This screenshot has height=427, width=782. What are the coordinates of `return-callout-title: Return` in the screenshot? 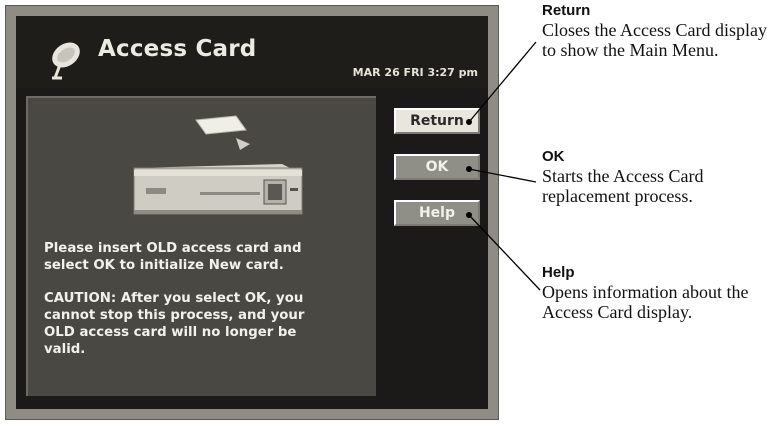 It's located at (566, 10).